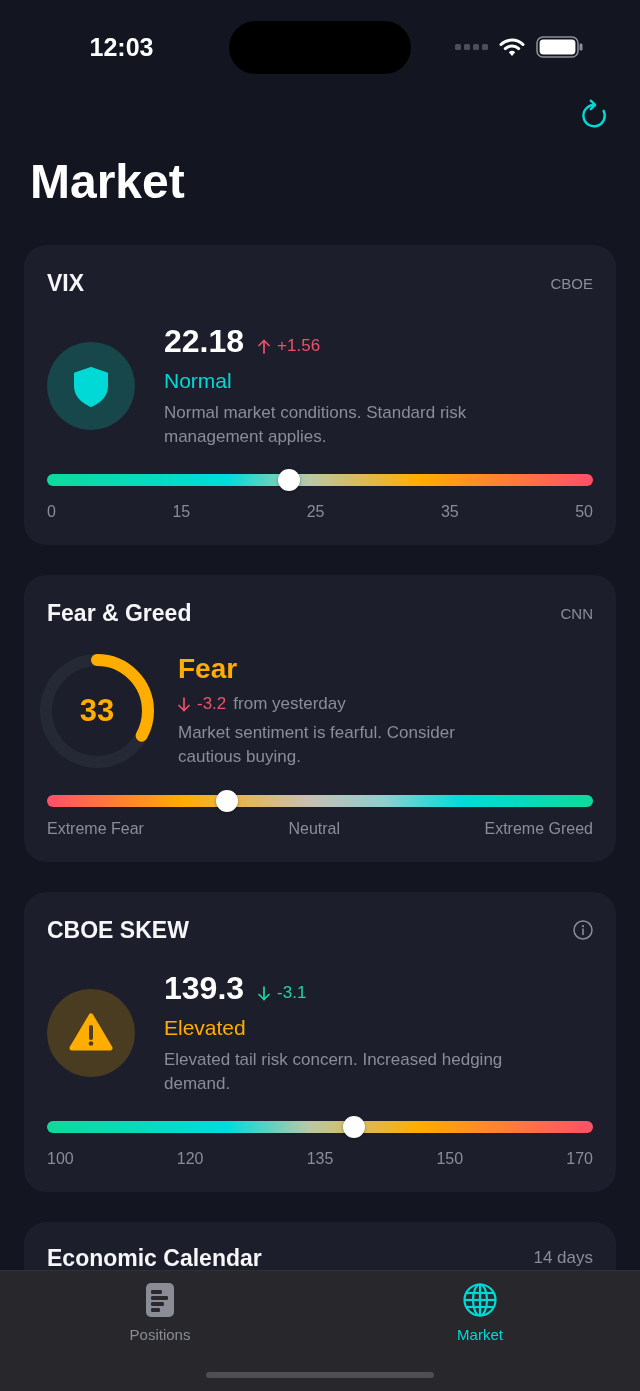 This screenshot has height=1391, width=640. Describe the element at coordinates (576, 613) in the screenshot. I see `card-source: CNN` at that location.